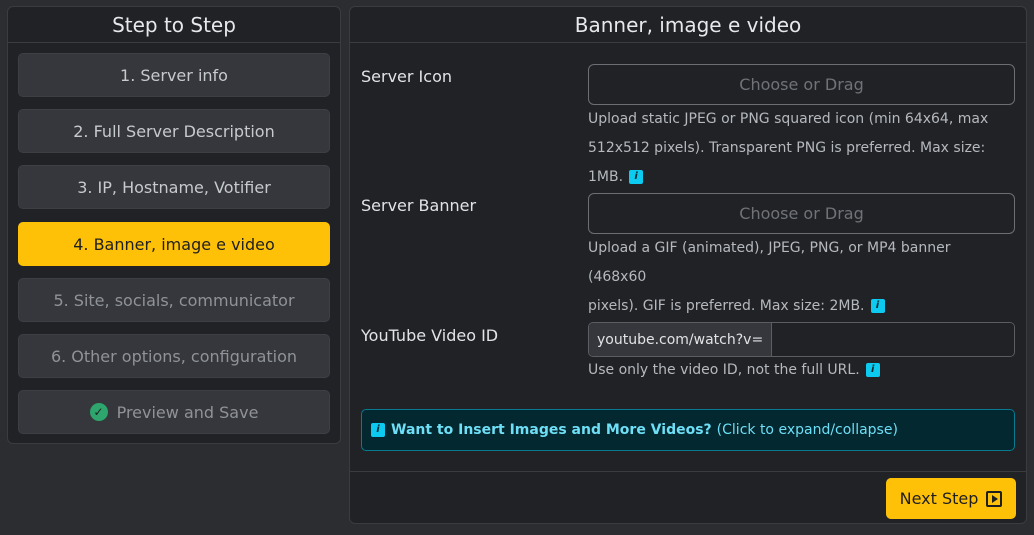 The height and width of the screenshot is (535, 1034). I want to click on next-step-label: Next Step, so click(939, 498).